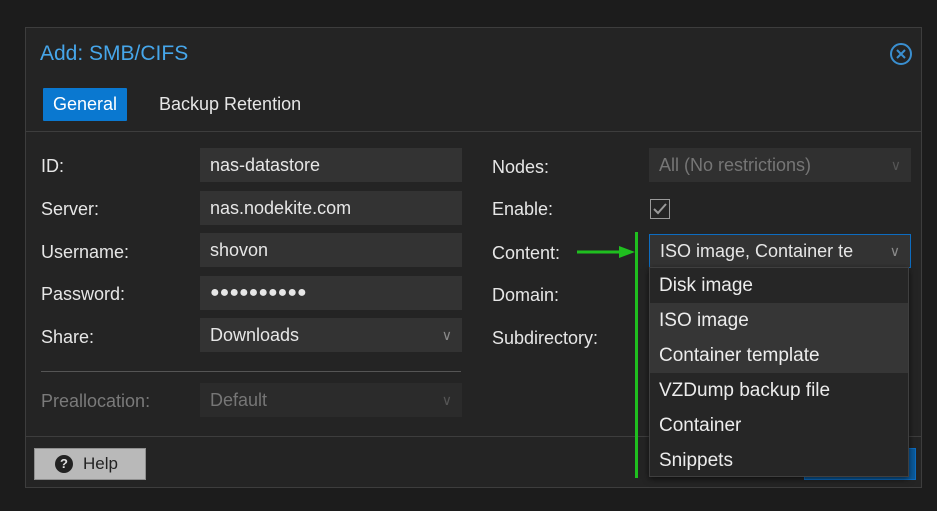  Describe the element at coordinates (735, 165) in the screenshot. I see `nodes-value: All (No restrictions)` at that location.